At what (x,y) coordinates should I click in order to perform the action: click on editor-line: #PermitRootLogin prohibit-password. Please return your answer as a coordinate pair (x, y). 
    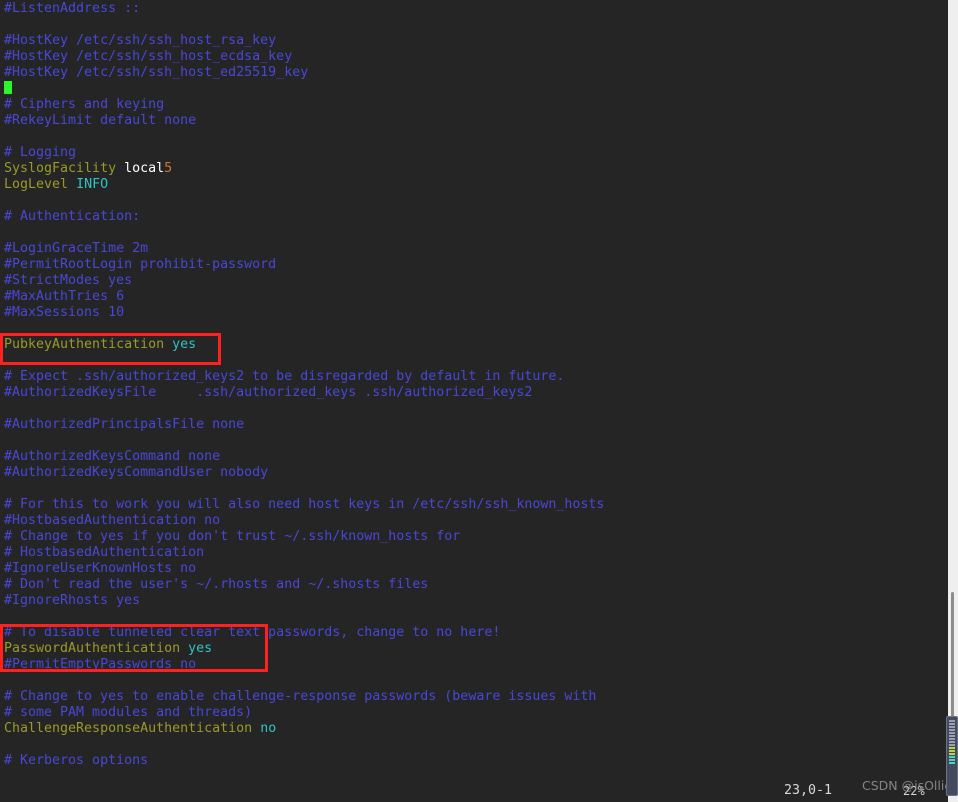
    Looking at the image, I should click on (476, 265).